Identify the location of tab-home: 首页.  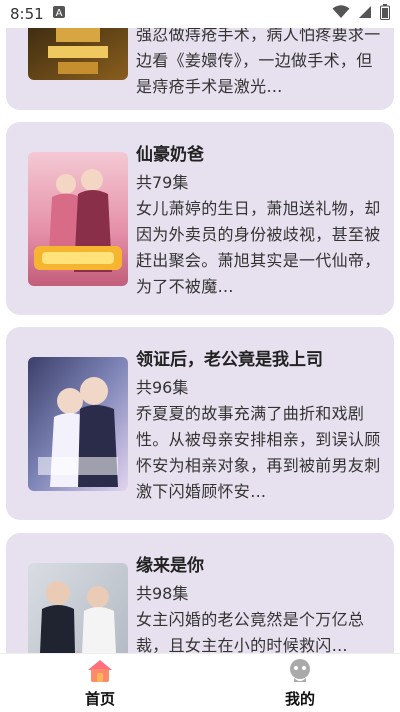
(100, 683).